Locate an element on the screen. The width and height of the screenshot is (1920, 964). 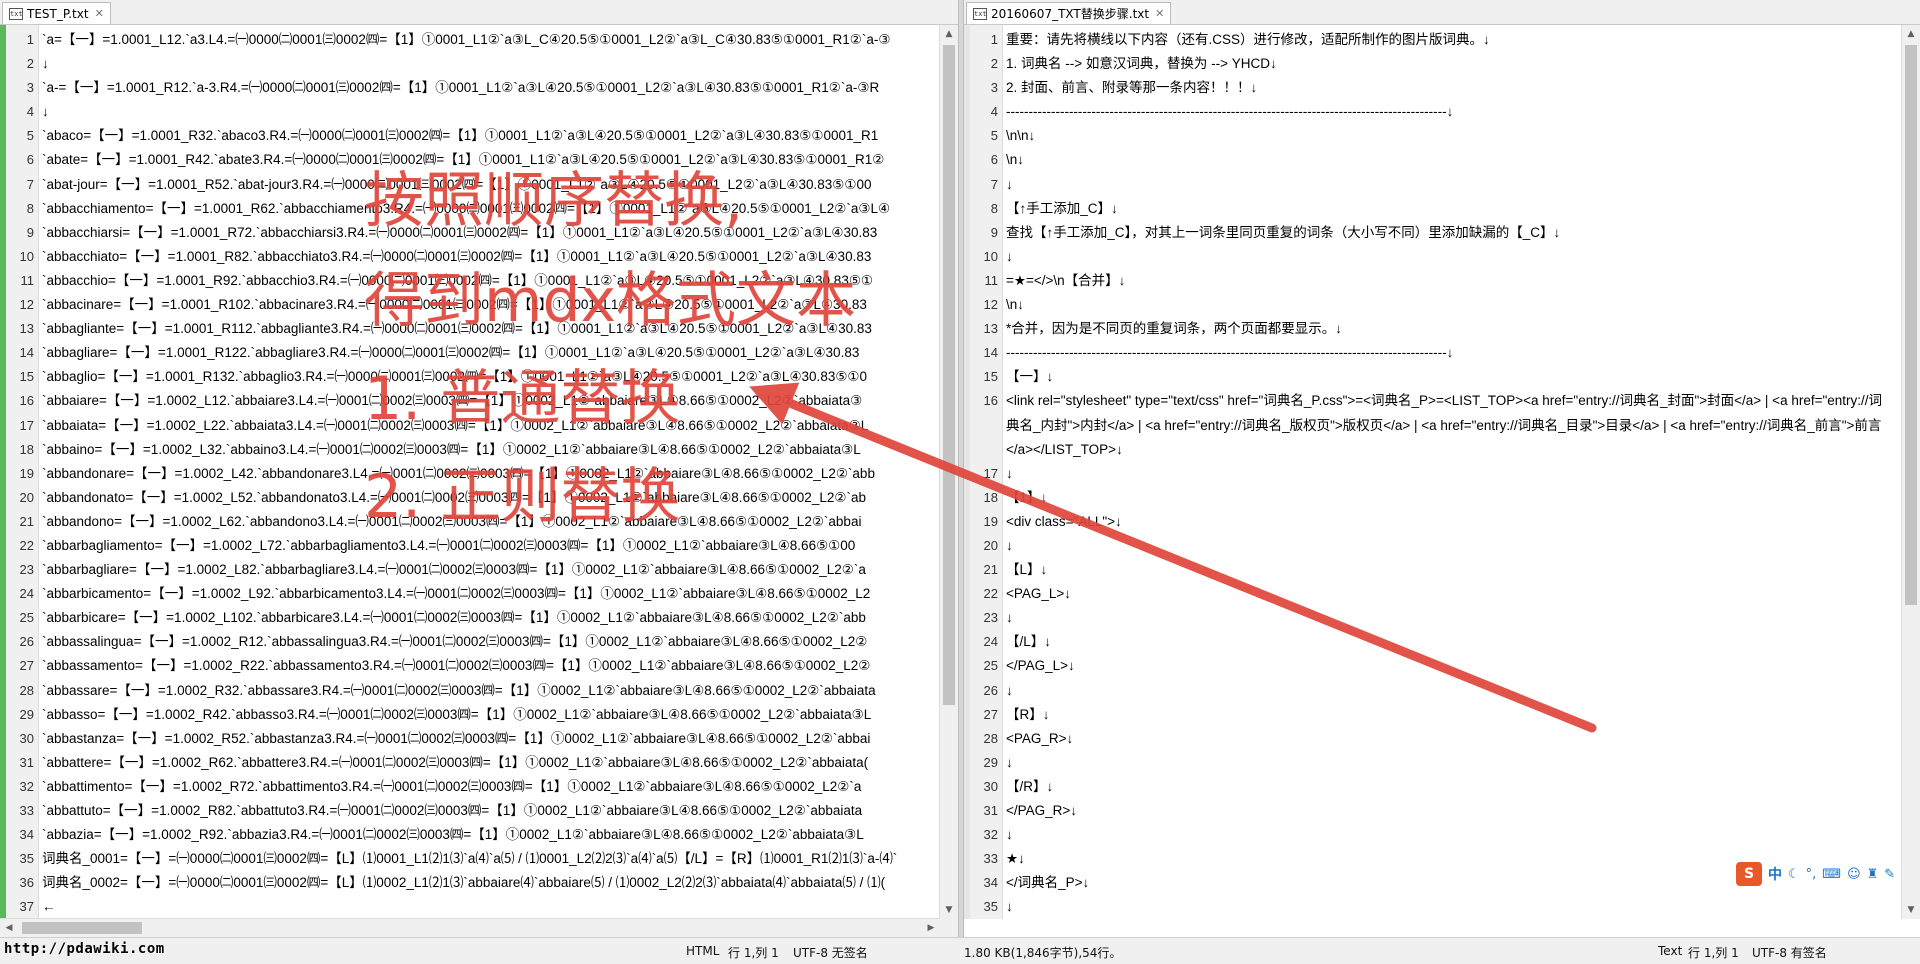
code-line: 3 2. 封面、前言、附录等那一条内容！！！↓ is located at coordinates (1433, 88).